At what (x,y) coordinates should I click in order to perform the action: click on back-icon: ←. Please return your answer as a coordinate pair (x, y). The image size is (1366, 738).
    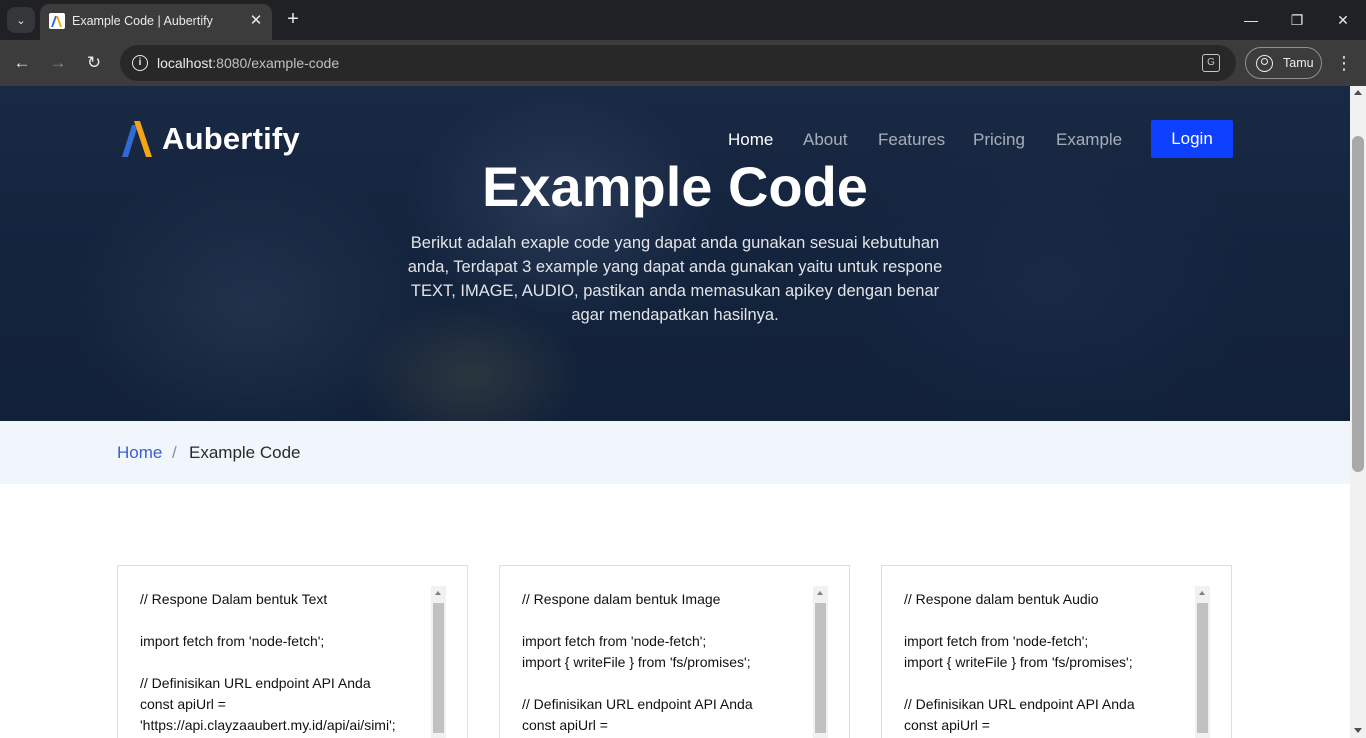
    Looking at the image, I should click on (22, 63).